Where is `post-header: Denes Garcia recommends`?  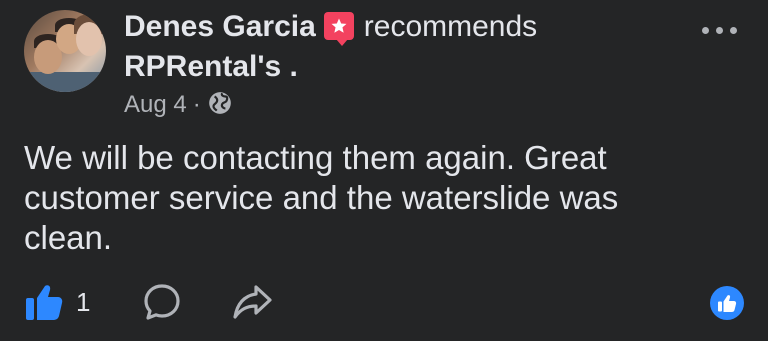
post-header: Denes Garcia recommends is located at coordinates (330, 27).